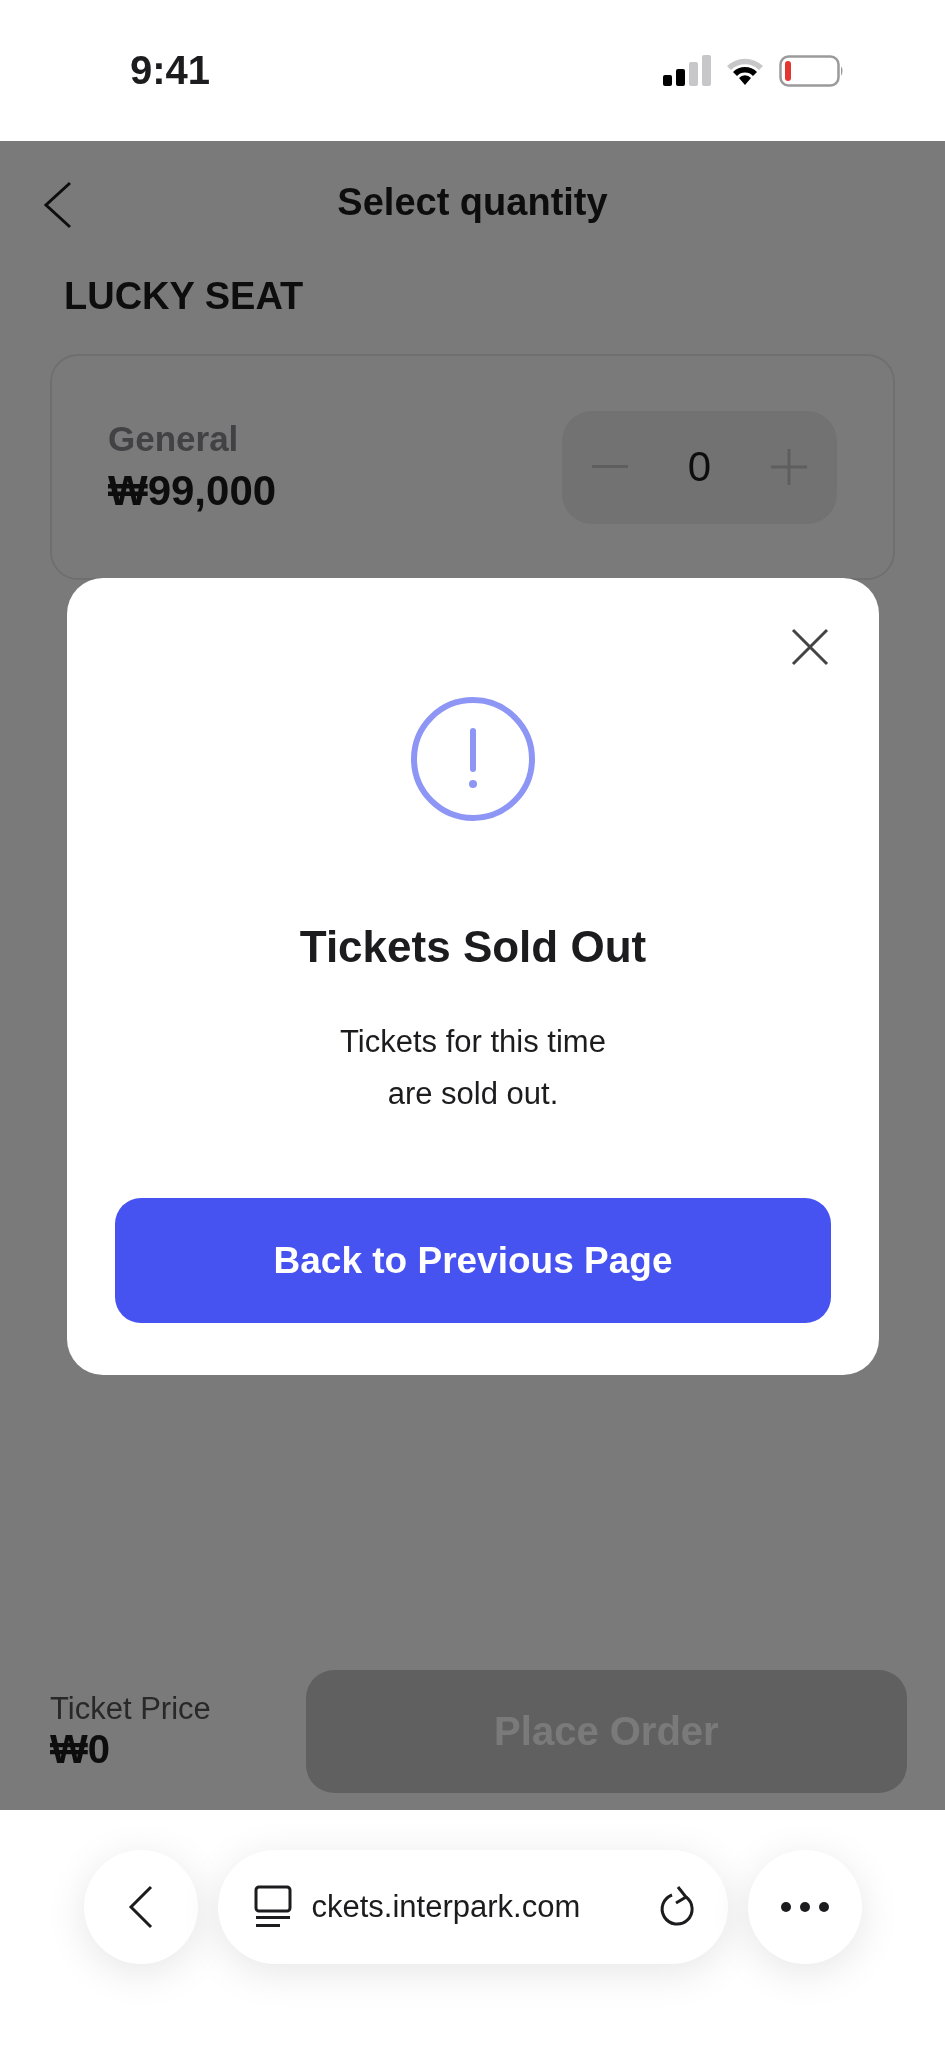  I want to click on reader-icon, so click(272, 1907).